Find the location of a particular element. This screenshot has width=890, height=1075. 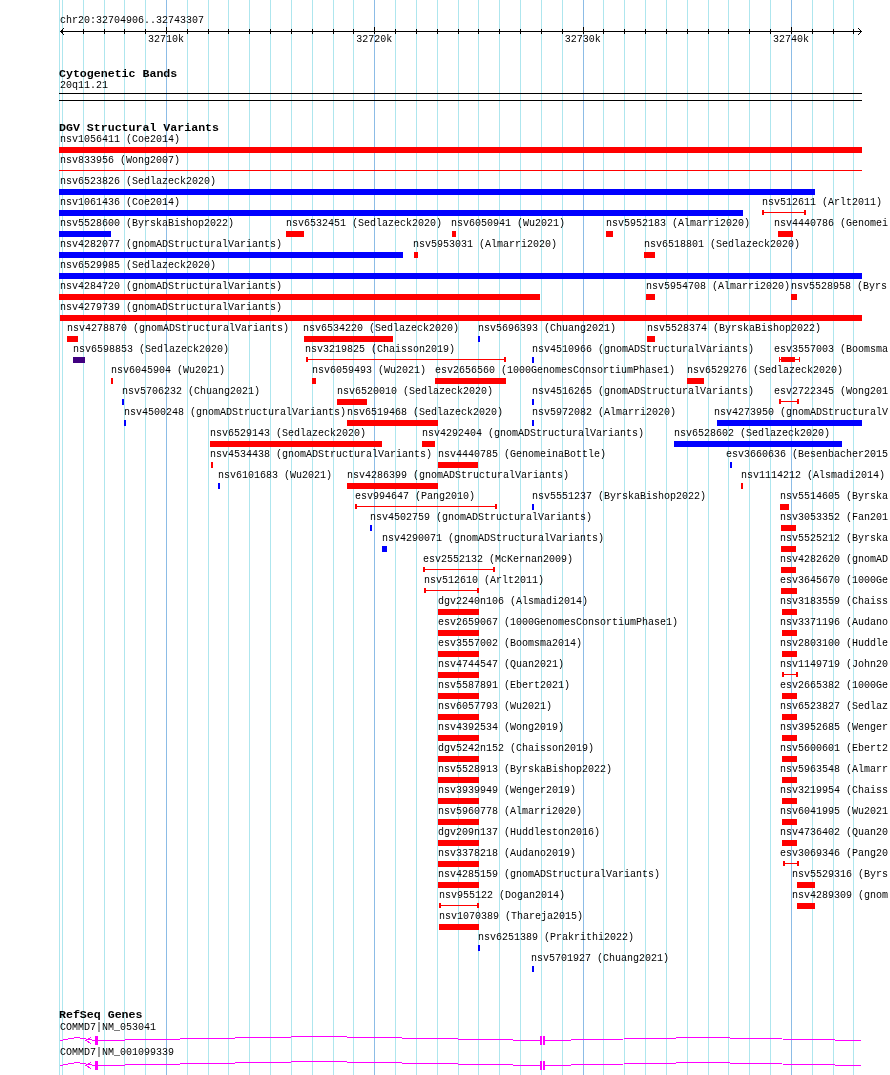

variant-label: nsv6532451 (Sedlazeck2020) is located at coordinates (364, 224).